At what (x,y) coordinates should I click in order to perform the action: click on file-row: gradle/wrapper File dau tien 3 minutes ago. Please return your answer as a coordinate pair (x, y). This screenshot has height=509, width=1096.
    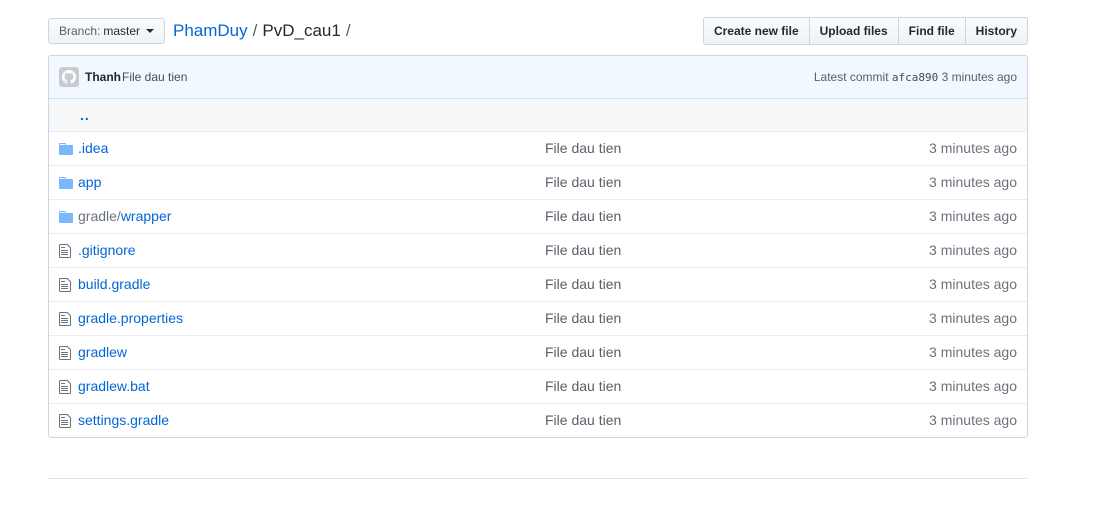
    Looking at the image, I should click on (538, 216).